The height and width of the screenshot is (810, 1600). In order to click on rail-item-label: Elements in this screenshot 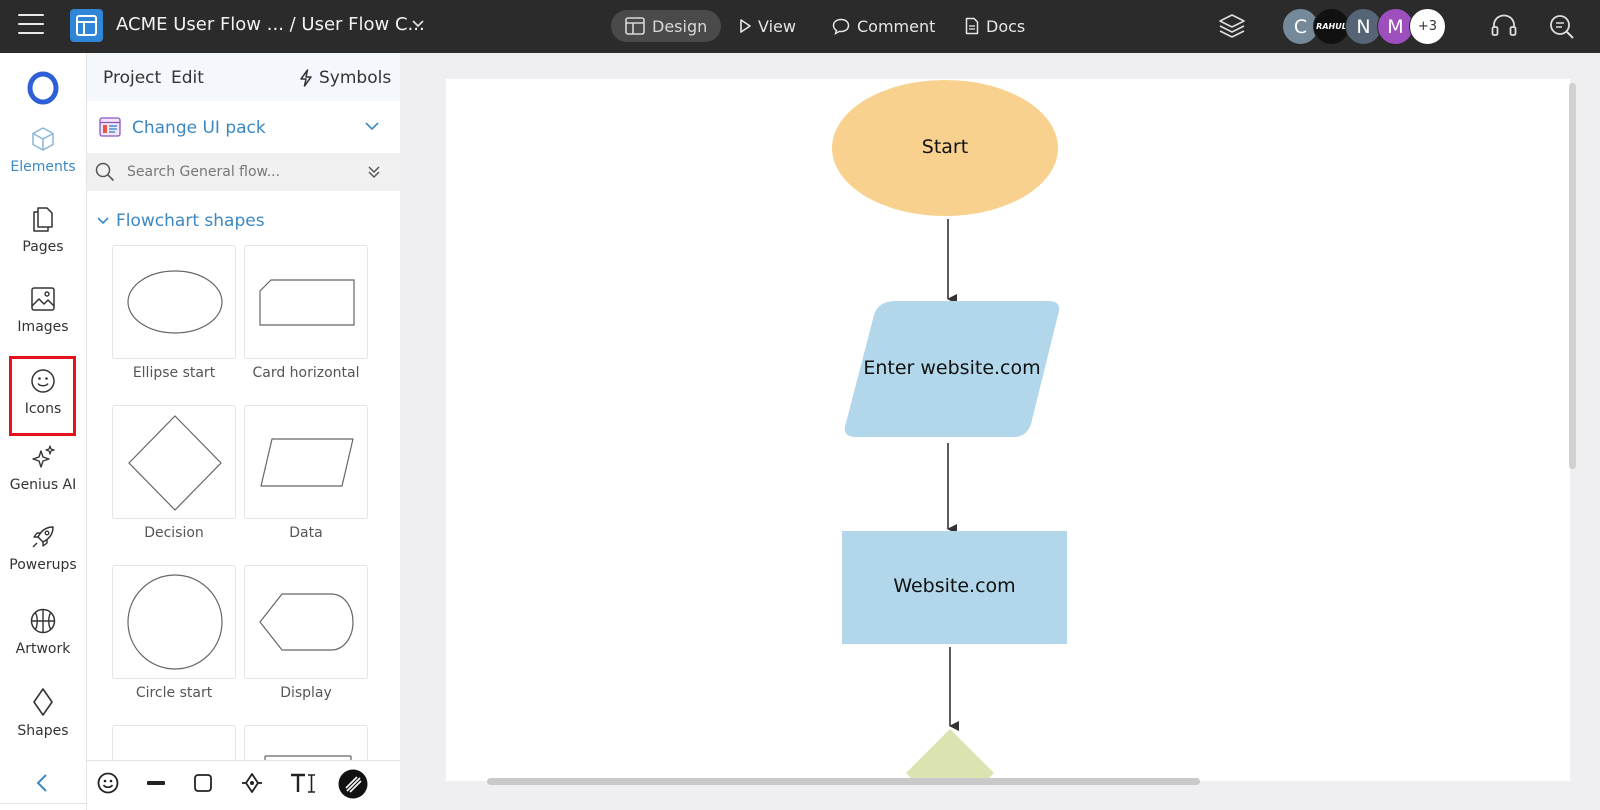, I will do `click(43, 167)`.